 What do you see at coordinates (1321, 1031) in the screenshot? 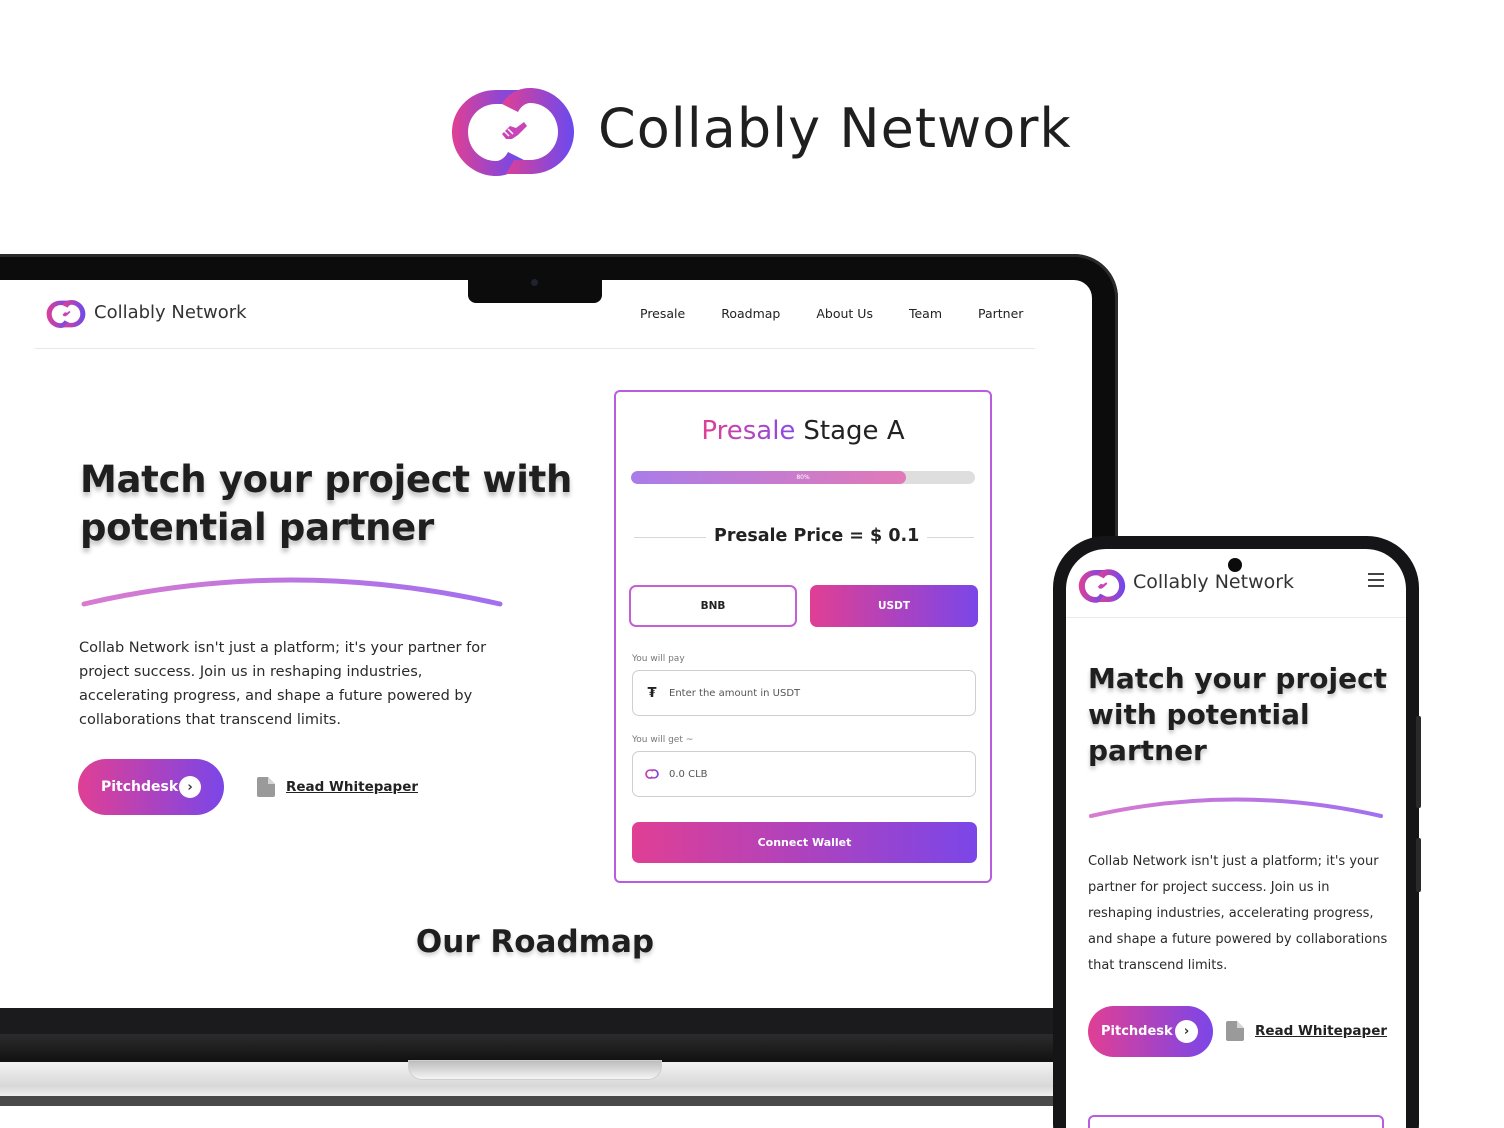
I see `mobile-read-whitepaper-label: Read Whitepaper` at bounding box center [1321, 1031].